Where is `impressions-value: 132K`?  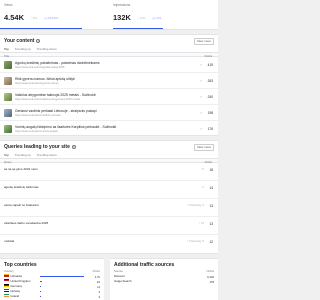 impressions-value: 132K is located at coordinates (122, 17).